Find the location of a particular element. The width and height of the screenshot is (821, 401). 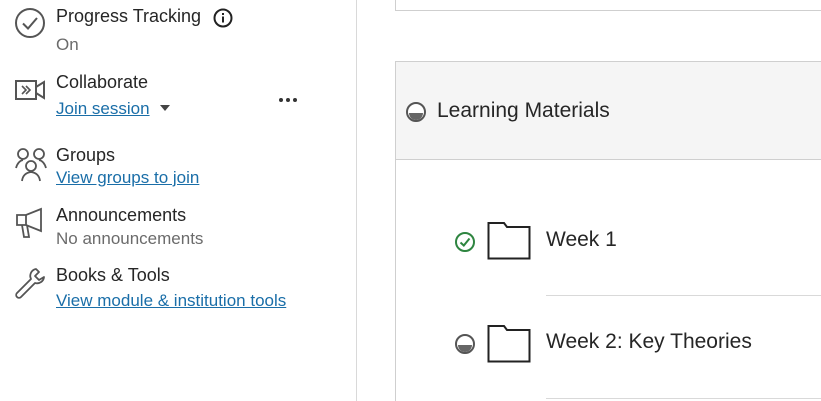

content-item-row: Week 2: Key Theories is located at coordinates (608, 344).